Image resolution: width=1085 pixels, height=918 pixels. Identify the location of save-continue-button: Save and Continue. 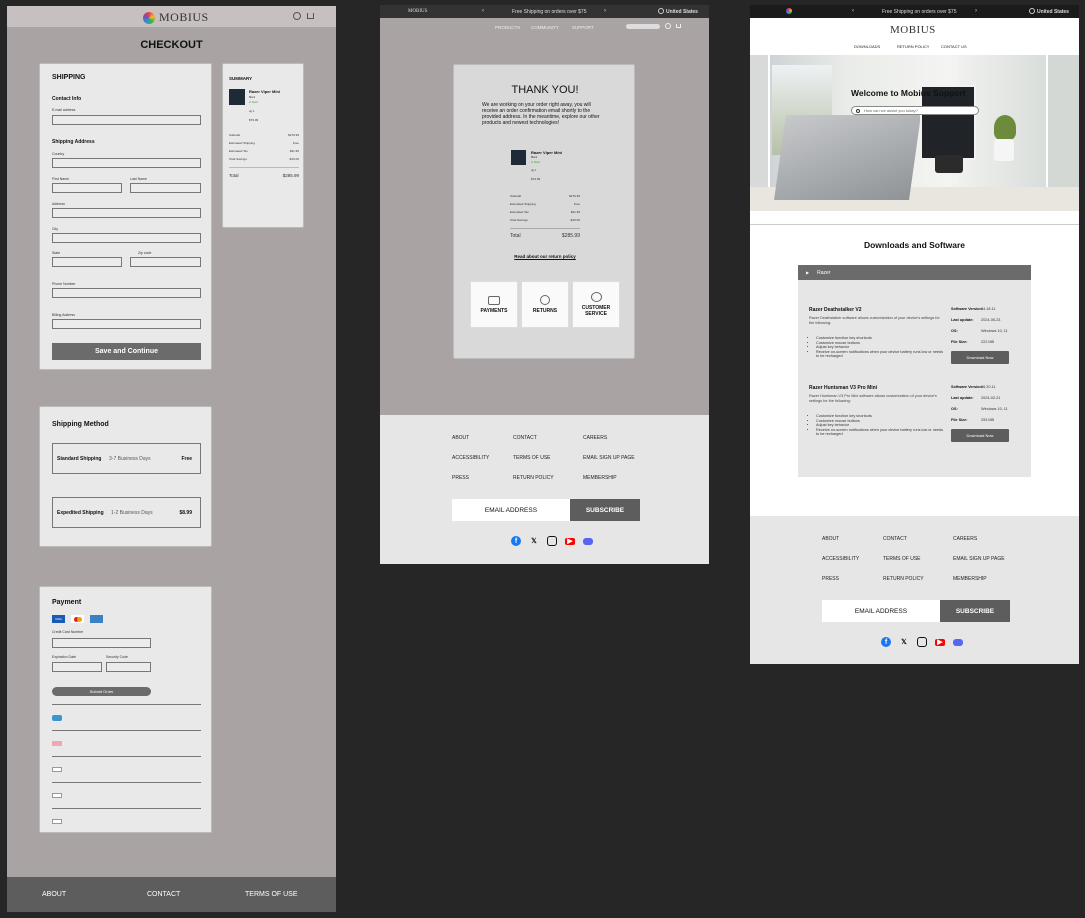
(126, 351).